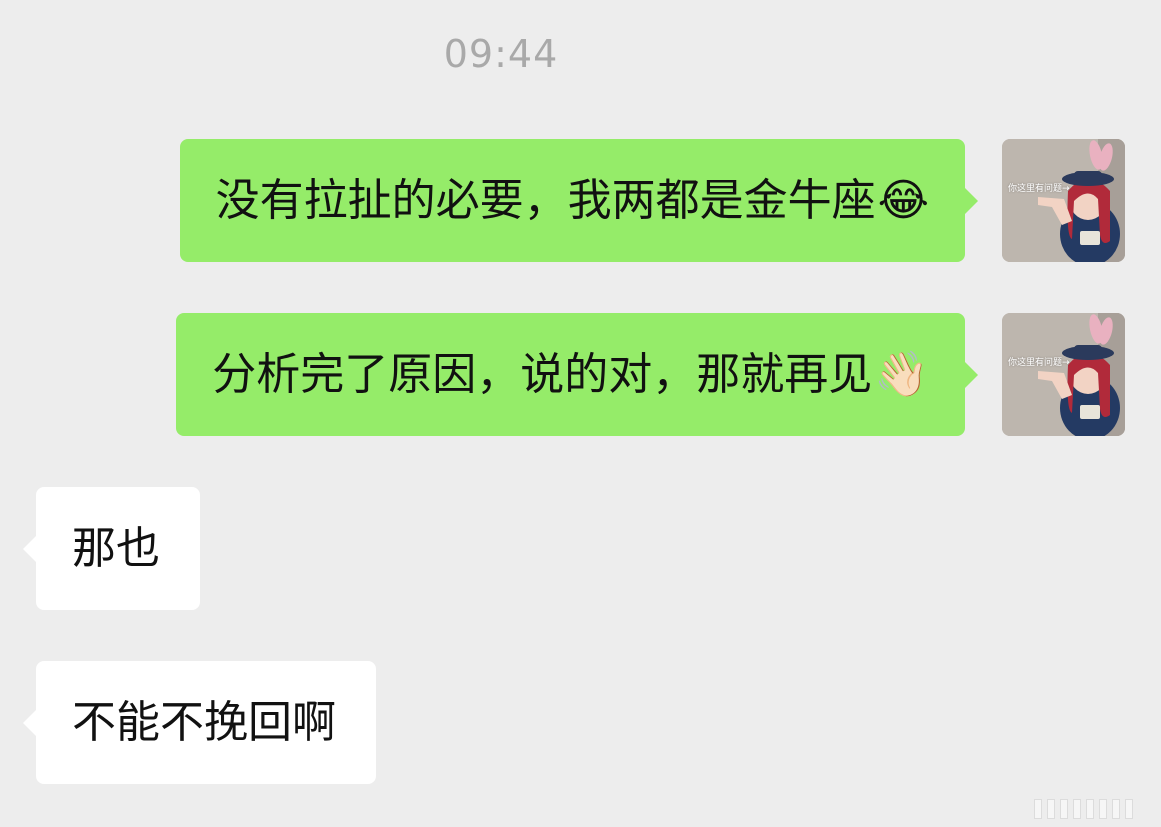 Image resolution: width=1161 pixels, height=827 pixels. Describe the element at coordinates (1083, 809) in the screenshot. I see `watermark-logo` at that location.